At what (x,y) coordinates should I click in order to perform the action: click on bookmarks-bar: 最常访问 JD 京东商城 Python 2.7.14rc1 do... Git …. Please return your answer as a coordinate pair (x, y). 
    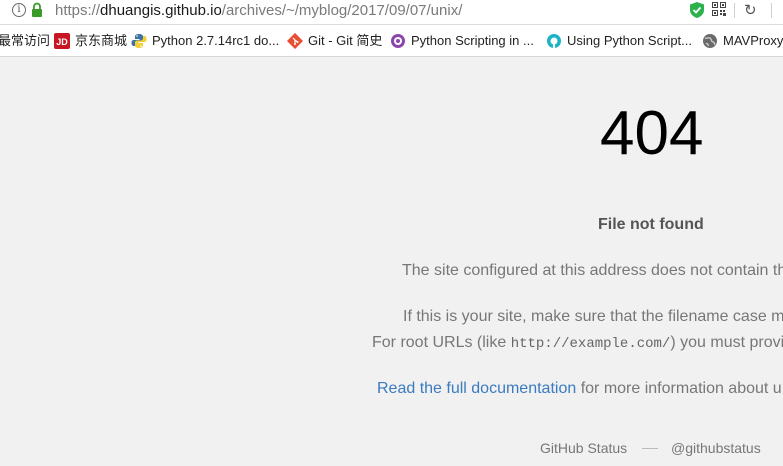
    Looking at the image, I should click on (391, 41).